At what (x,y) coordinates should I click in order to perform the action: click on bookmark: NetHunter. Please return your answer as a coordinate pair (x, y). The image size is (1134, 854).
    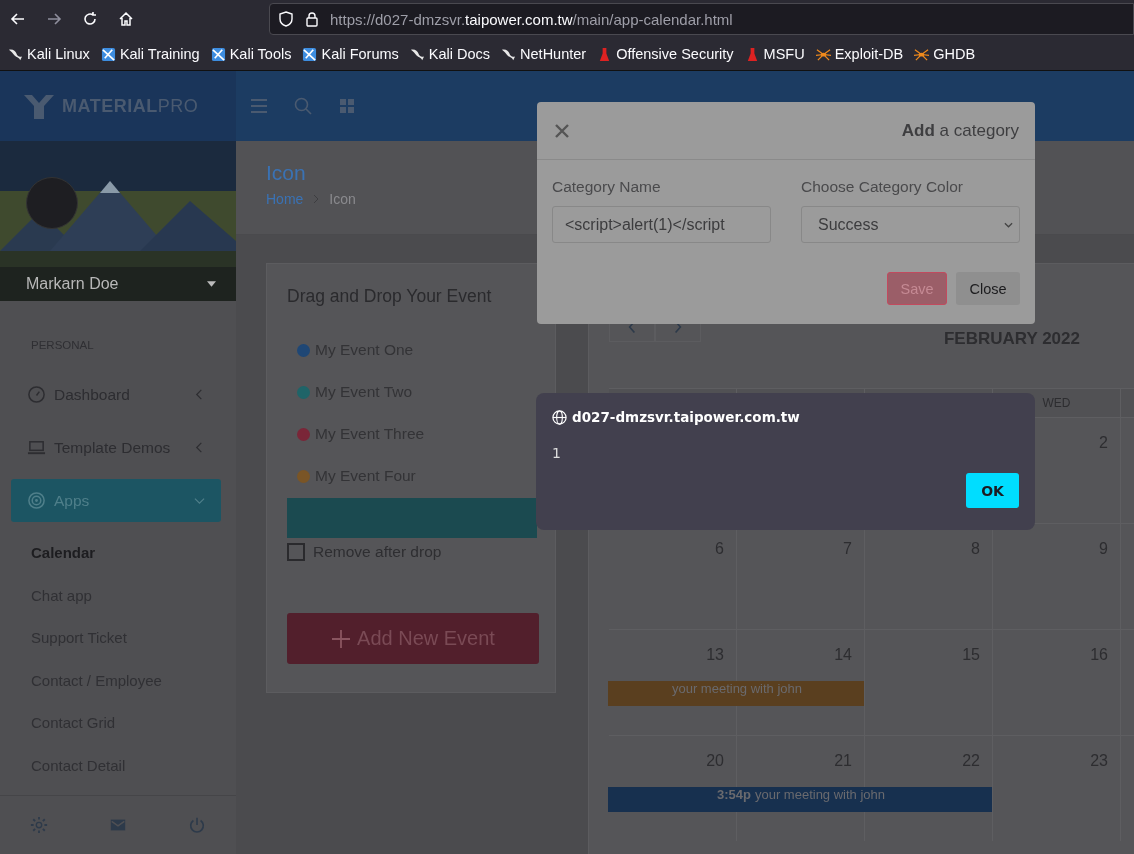
    Looking at the image, I should click on (553, 54).